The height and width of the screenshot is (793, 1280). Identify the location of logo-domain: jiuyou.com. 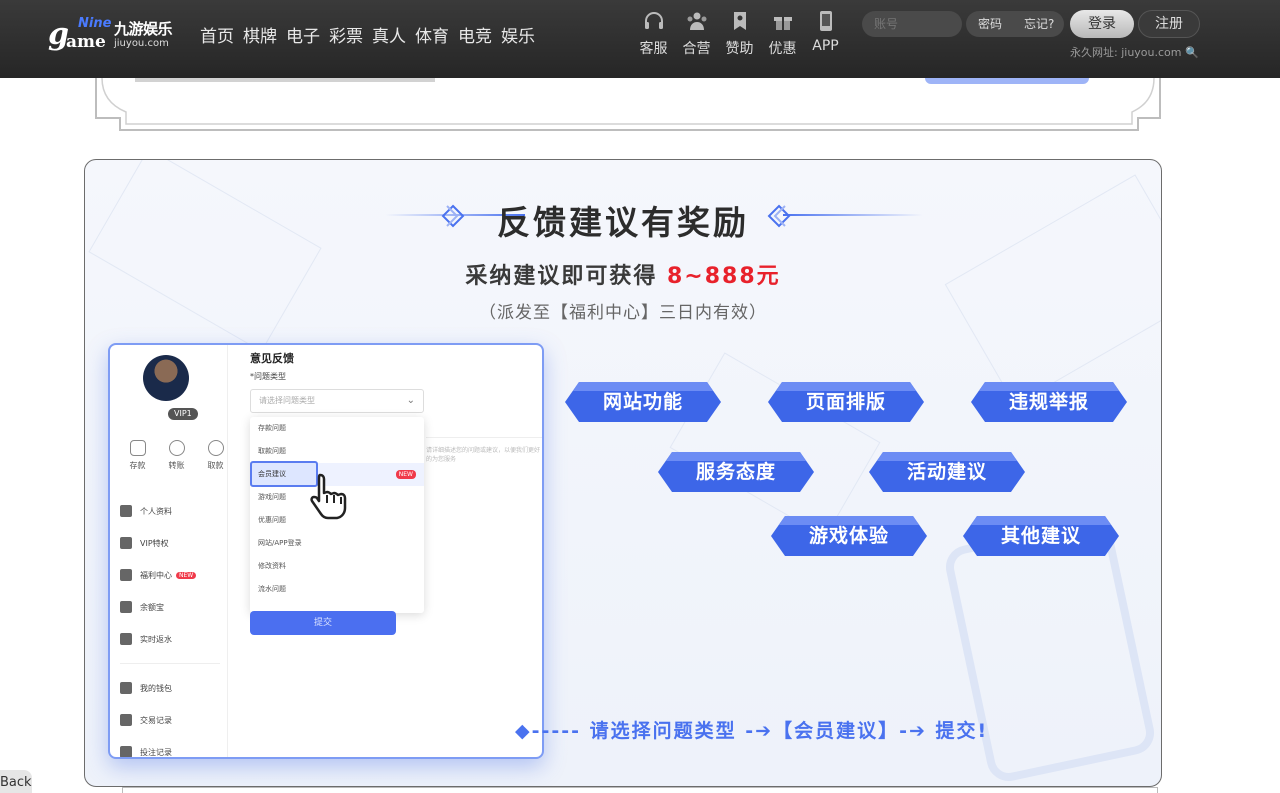
(141, 43).